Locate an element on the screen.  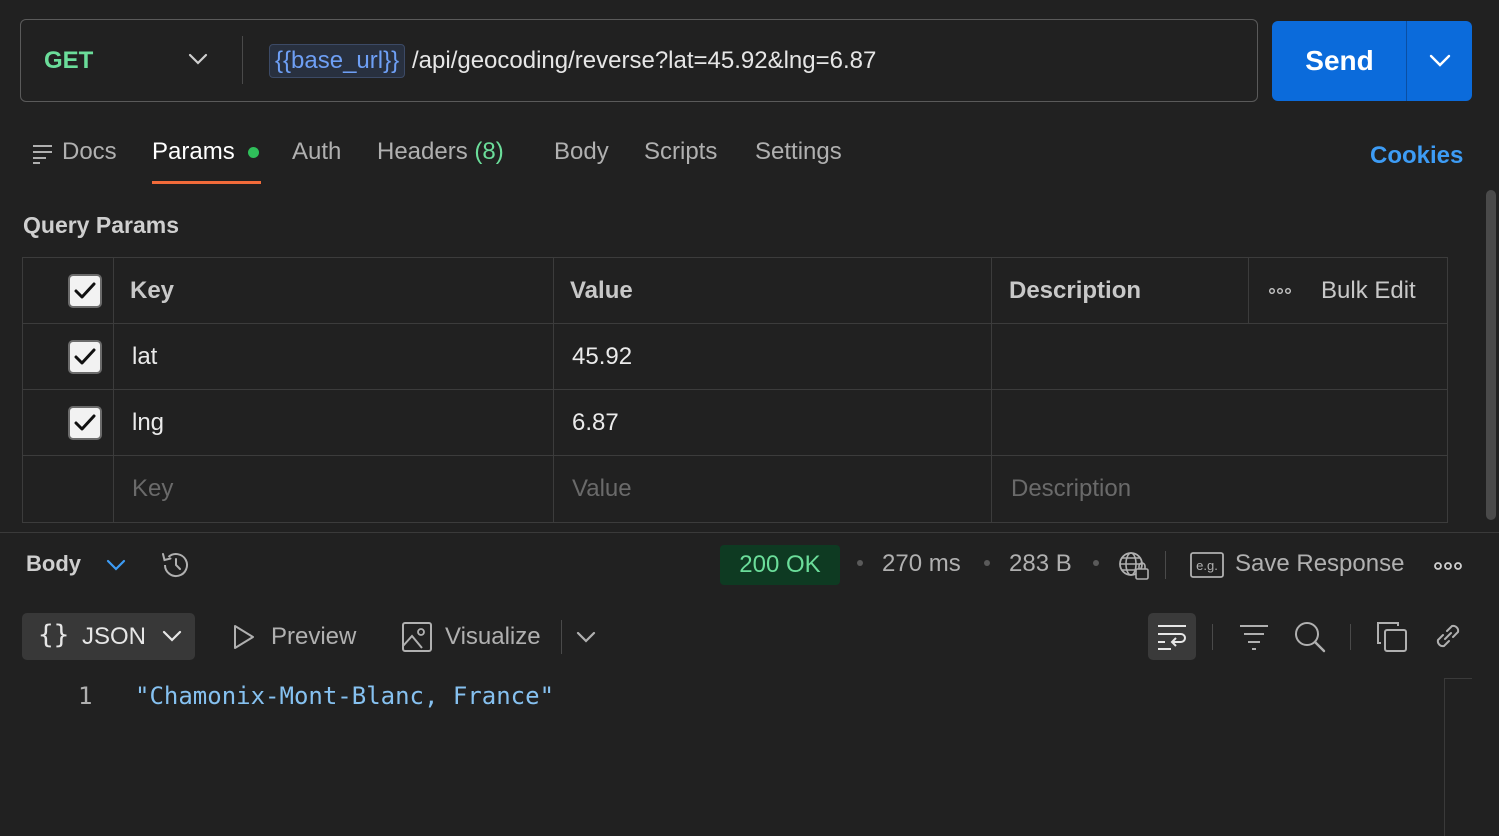
headers-count: (8) is located at coordinates (489, 151).